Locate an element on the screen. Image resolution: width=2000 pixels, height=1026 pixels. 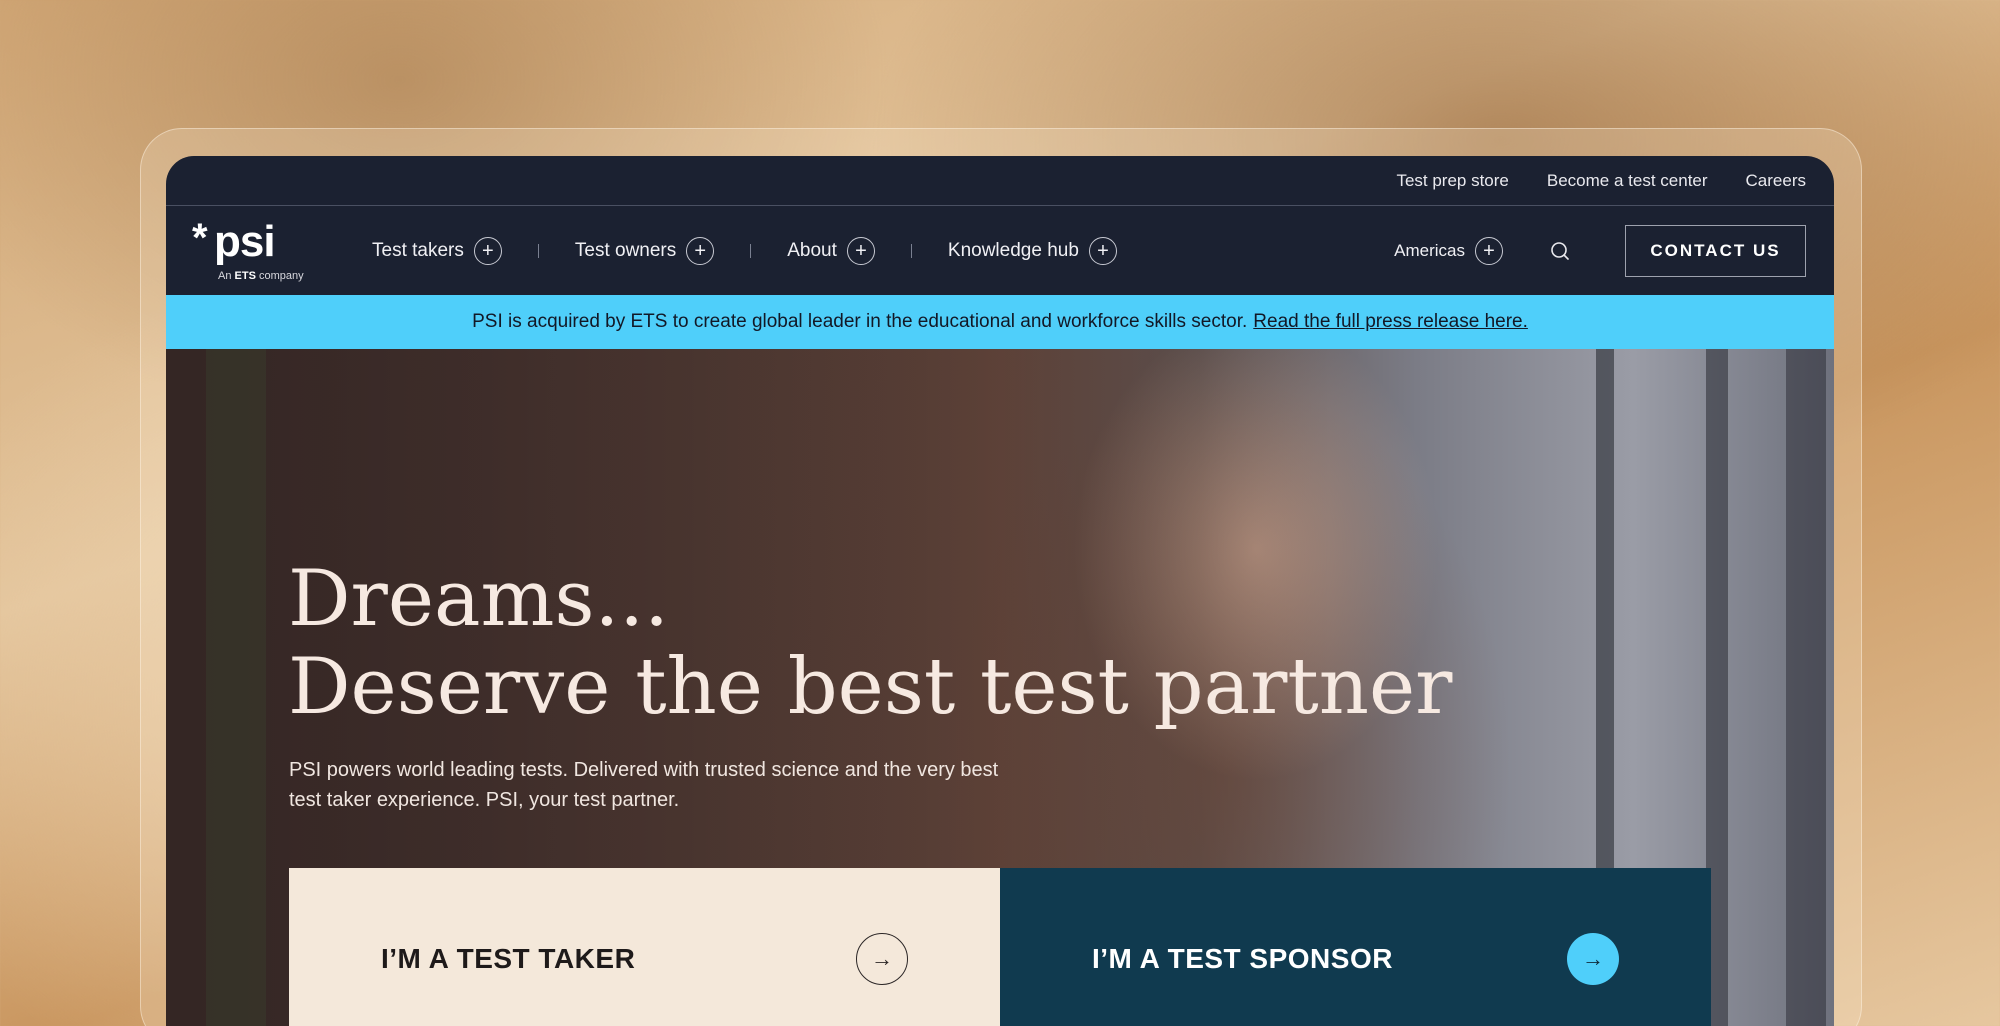
audience-cta-row: I’M A TEST TAKER → I’M A TEST SPONSOR → is located at coordinates (1000, 947).